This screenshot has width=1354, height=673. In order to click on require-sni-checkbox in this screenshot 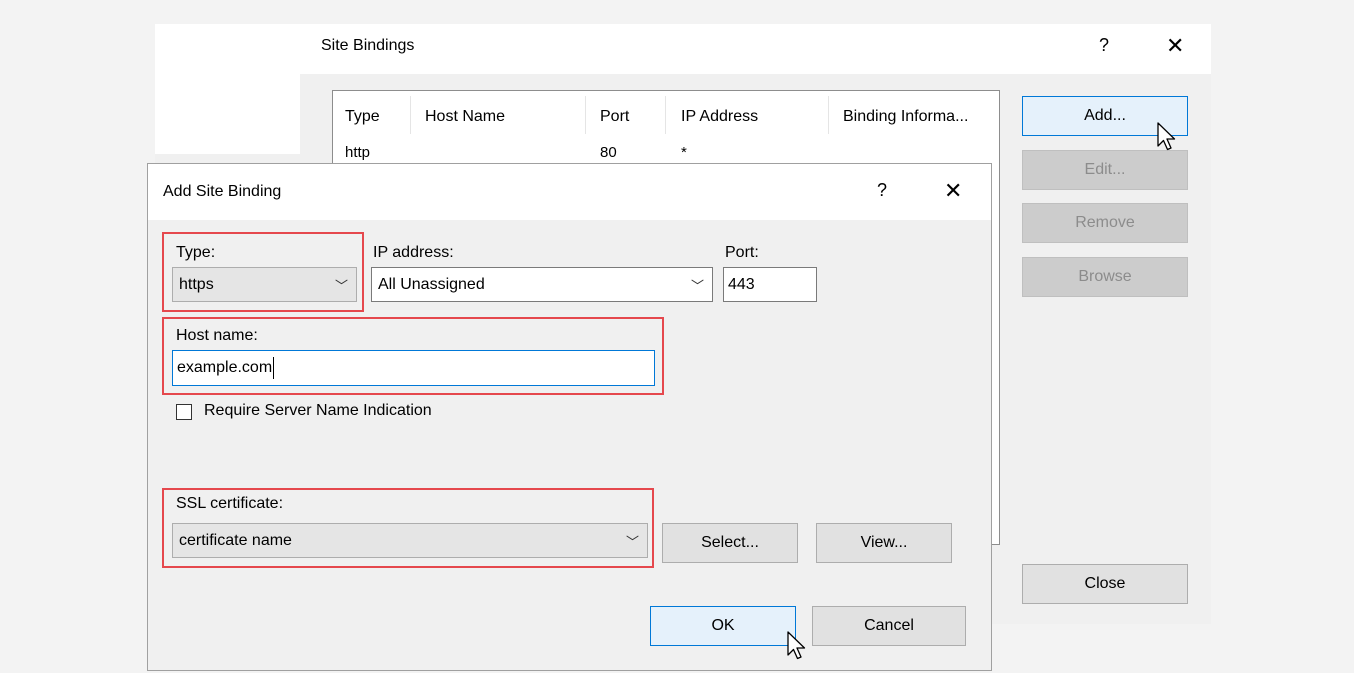, I will do `click(184, 412)`.